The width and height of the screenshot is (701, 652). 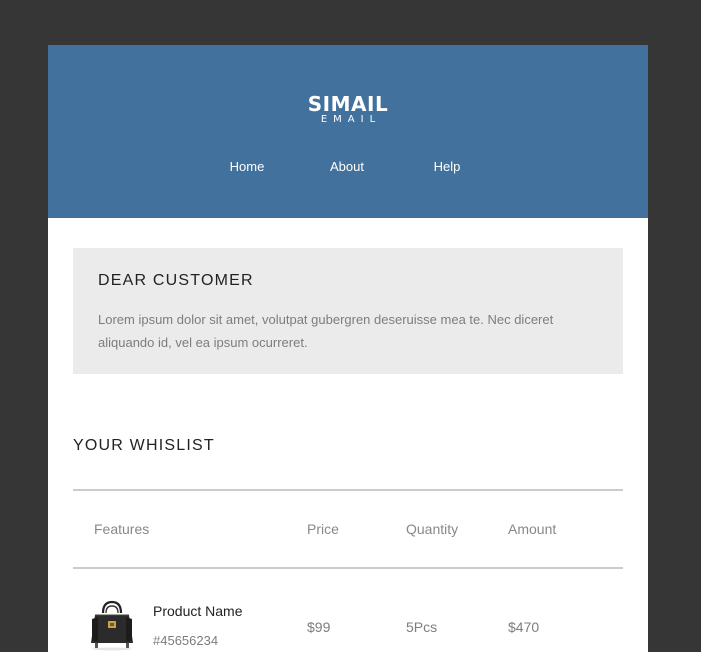 What do you see at coordinates (186, 640) in the screenshot?
I see `product-sku: #45656234` at bounding box center [186, 640].